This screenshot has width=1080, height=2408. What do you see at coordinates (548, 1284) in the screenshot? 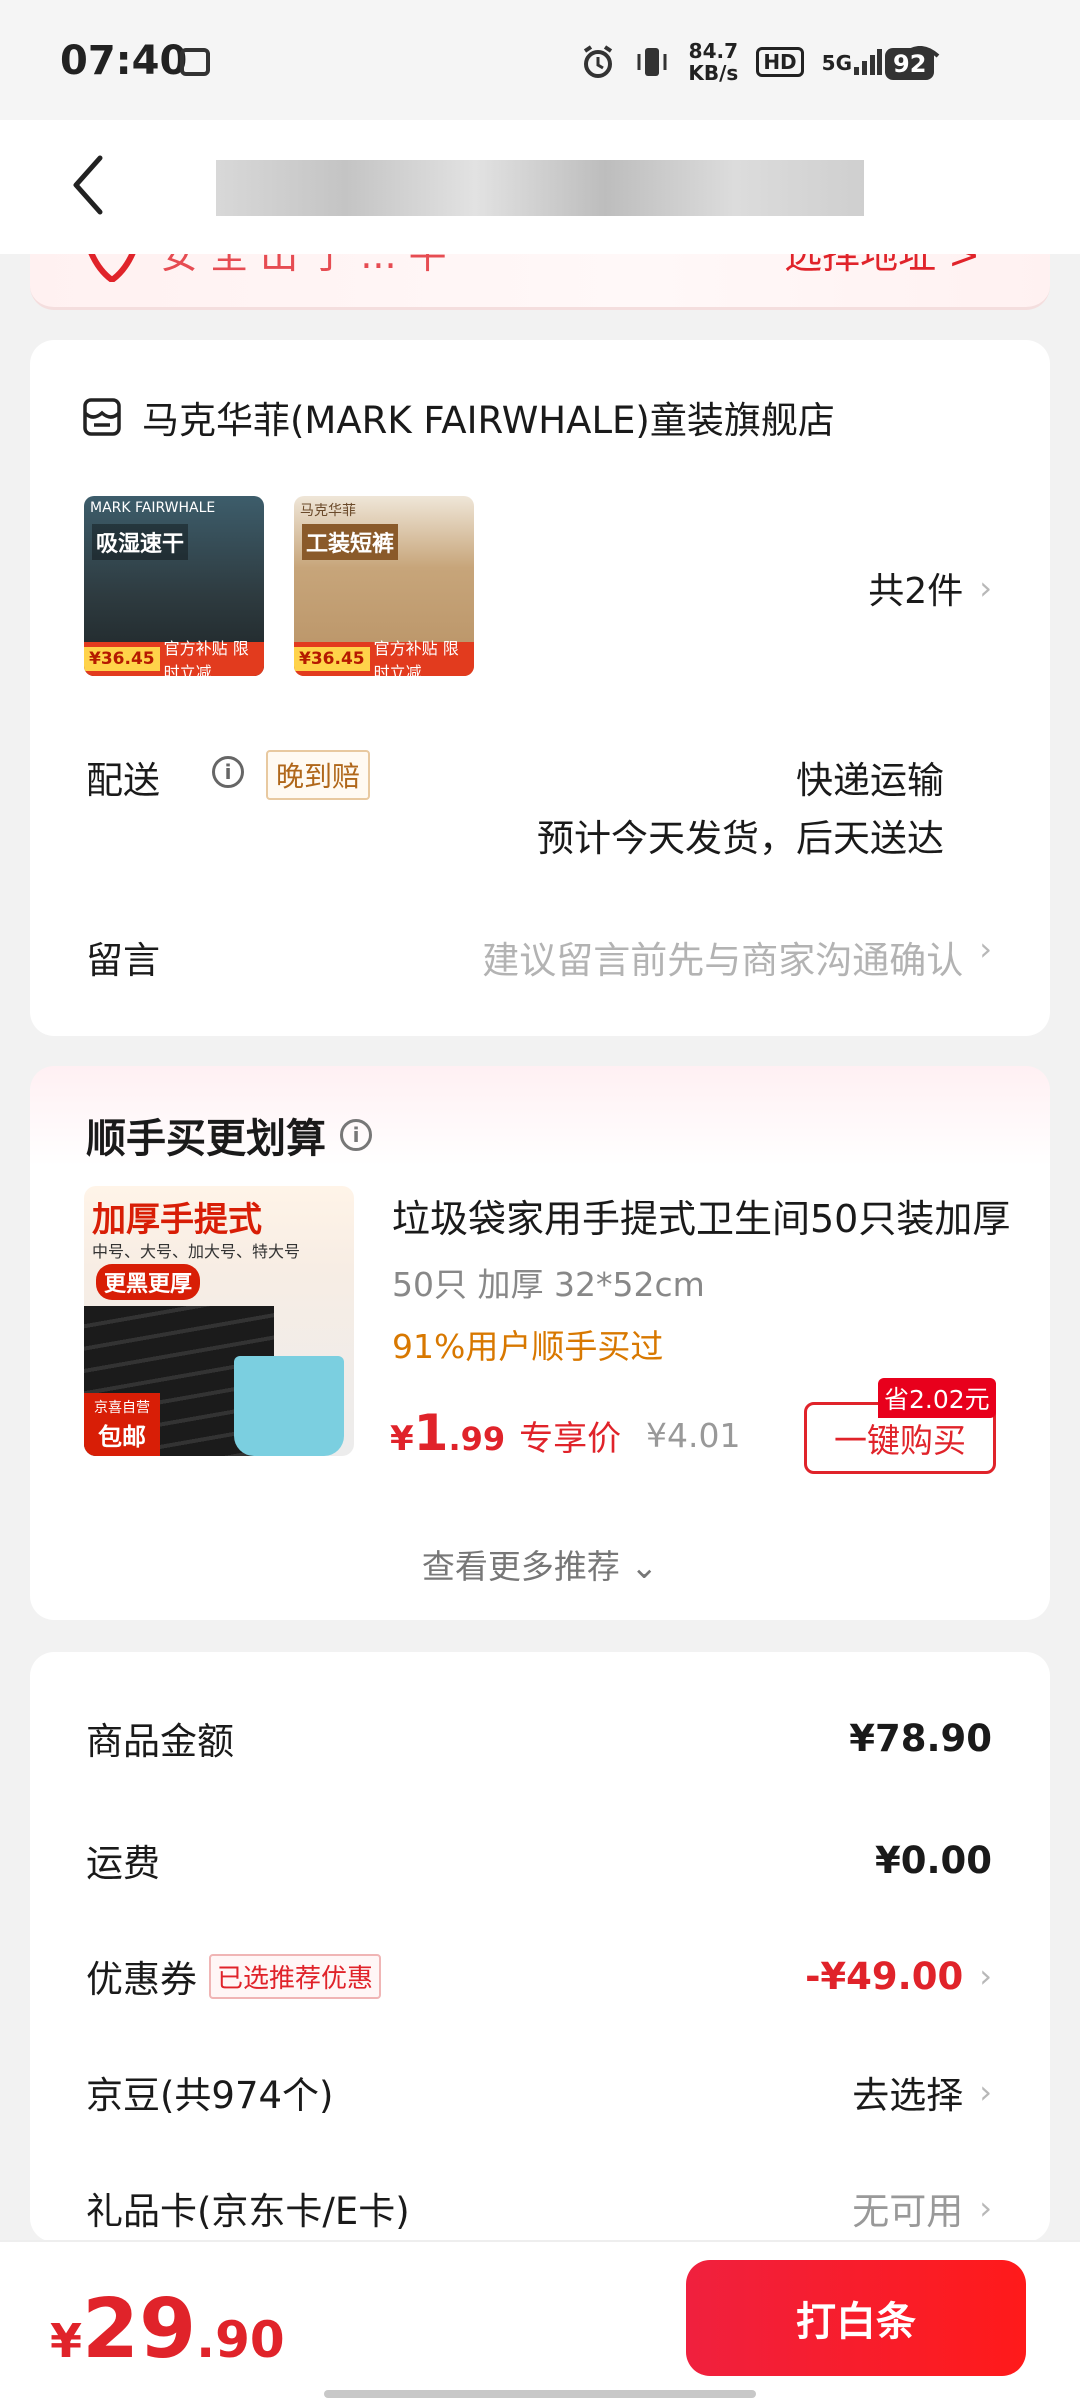
I see `recommended-product-spec: 50只 加厚 32*52cm` at bounding box center [548, 1284].